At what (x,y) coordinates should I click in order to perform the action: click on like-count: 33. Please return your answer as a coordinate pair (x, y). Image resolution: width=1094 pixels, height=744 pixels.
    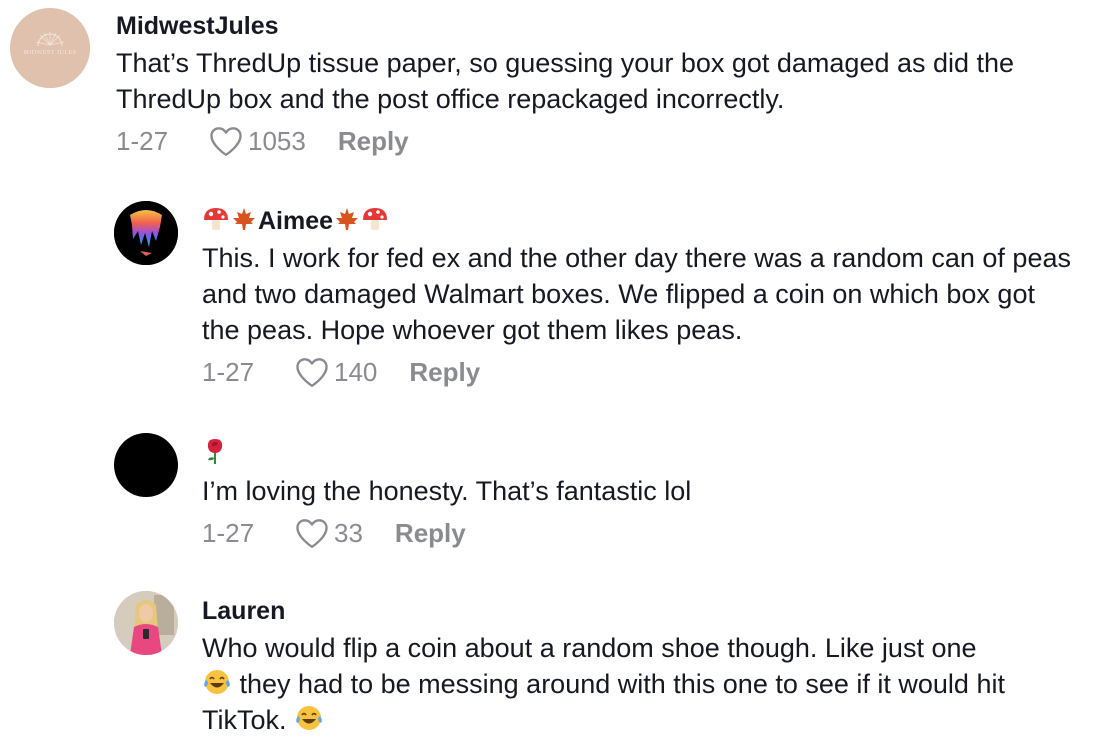
    Looking at the image, I should click on (348, 532).